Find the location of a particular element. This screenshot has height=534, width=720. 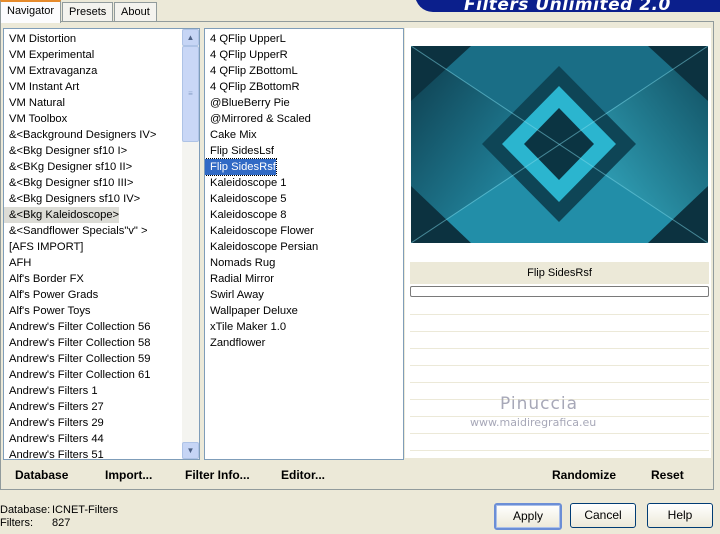

category-item: VM Natural is located at coordinates (34, 103).